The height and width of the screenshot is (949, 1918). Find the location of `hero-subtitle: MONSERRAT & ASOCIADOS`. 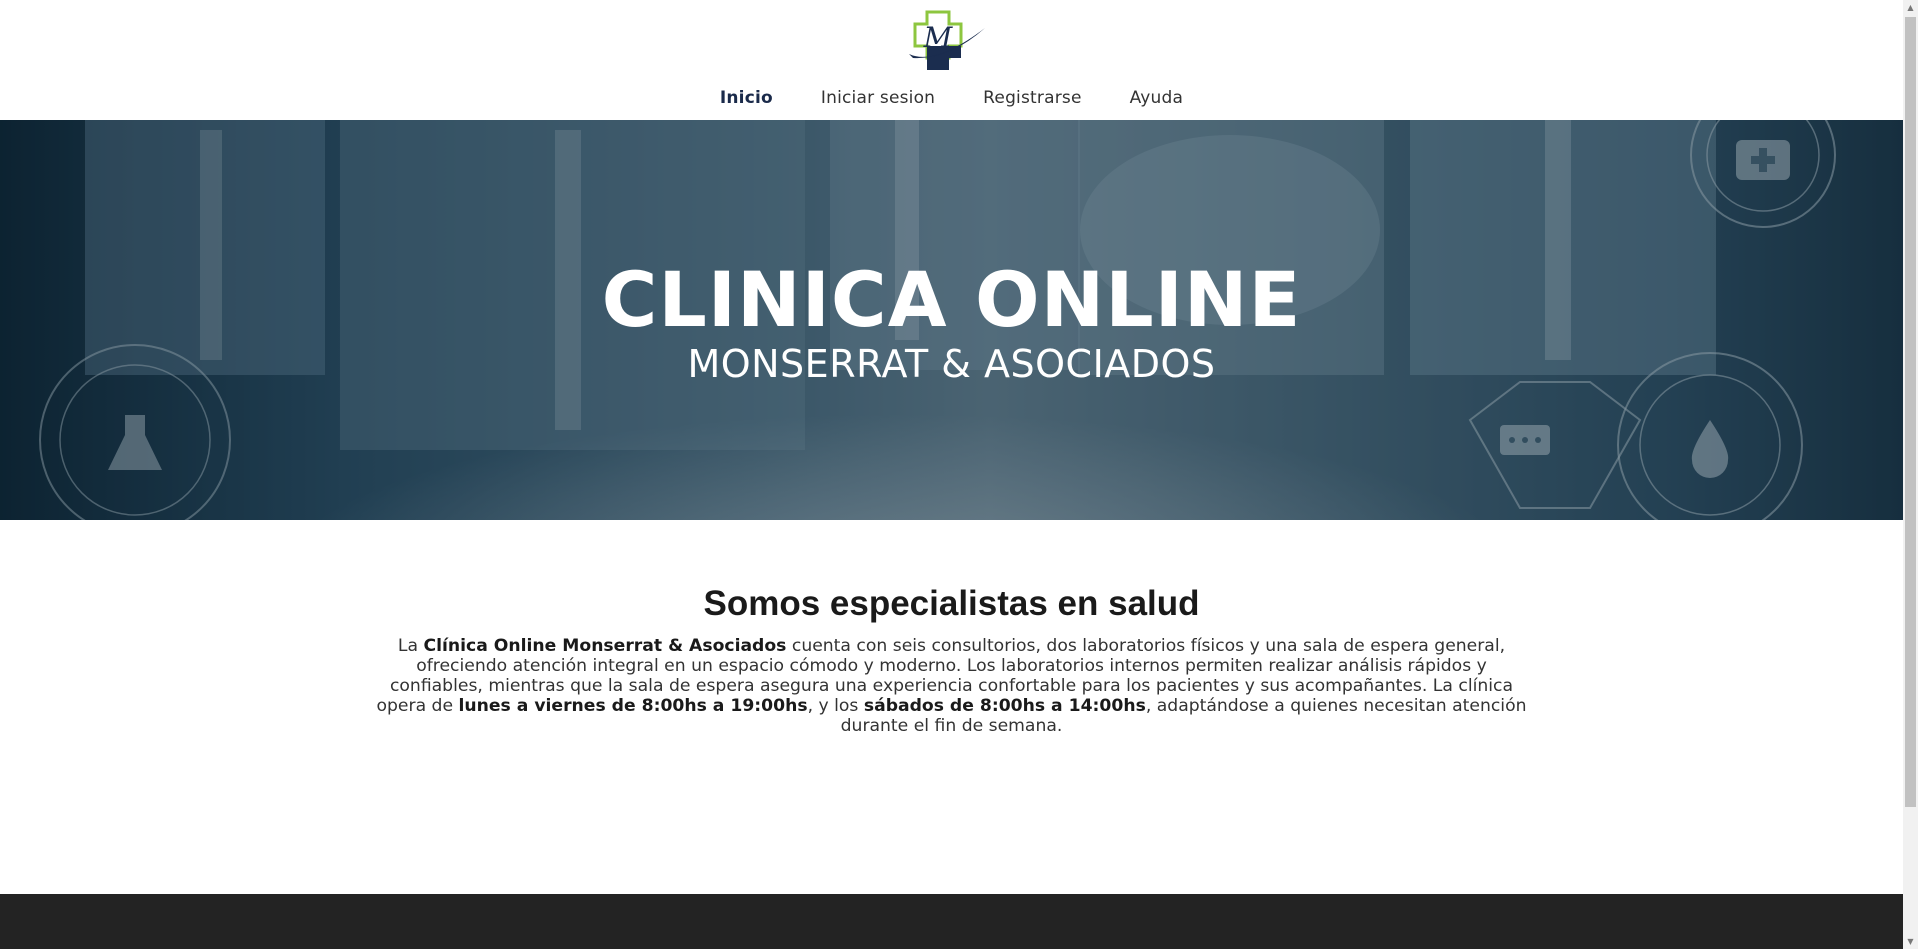

hero-subtitle: MONSERRAT & ASOCIADOS is located at coordinates (951, 364).